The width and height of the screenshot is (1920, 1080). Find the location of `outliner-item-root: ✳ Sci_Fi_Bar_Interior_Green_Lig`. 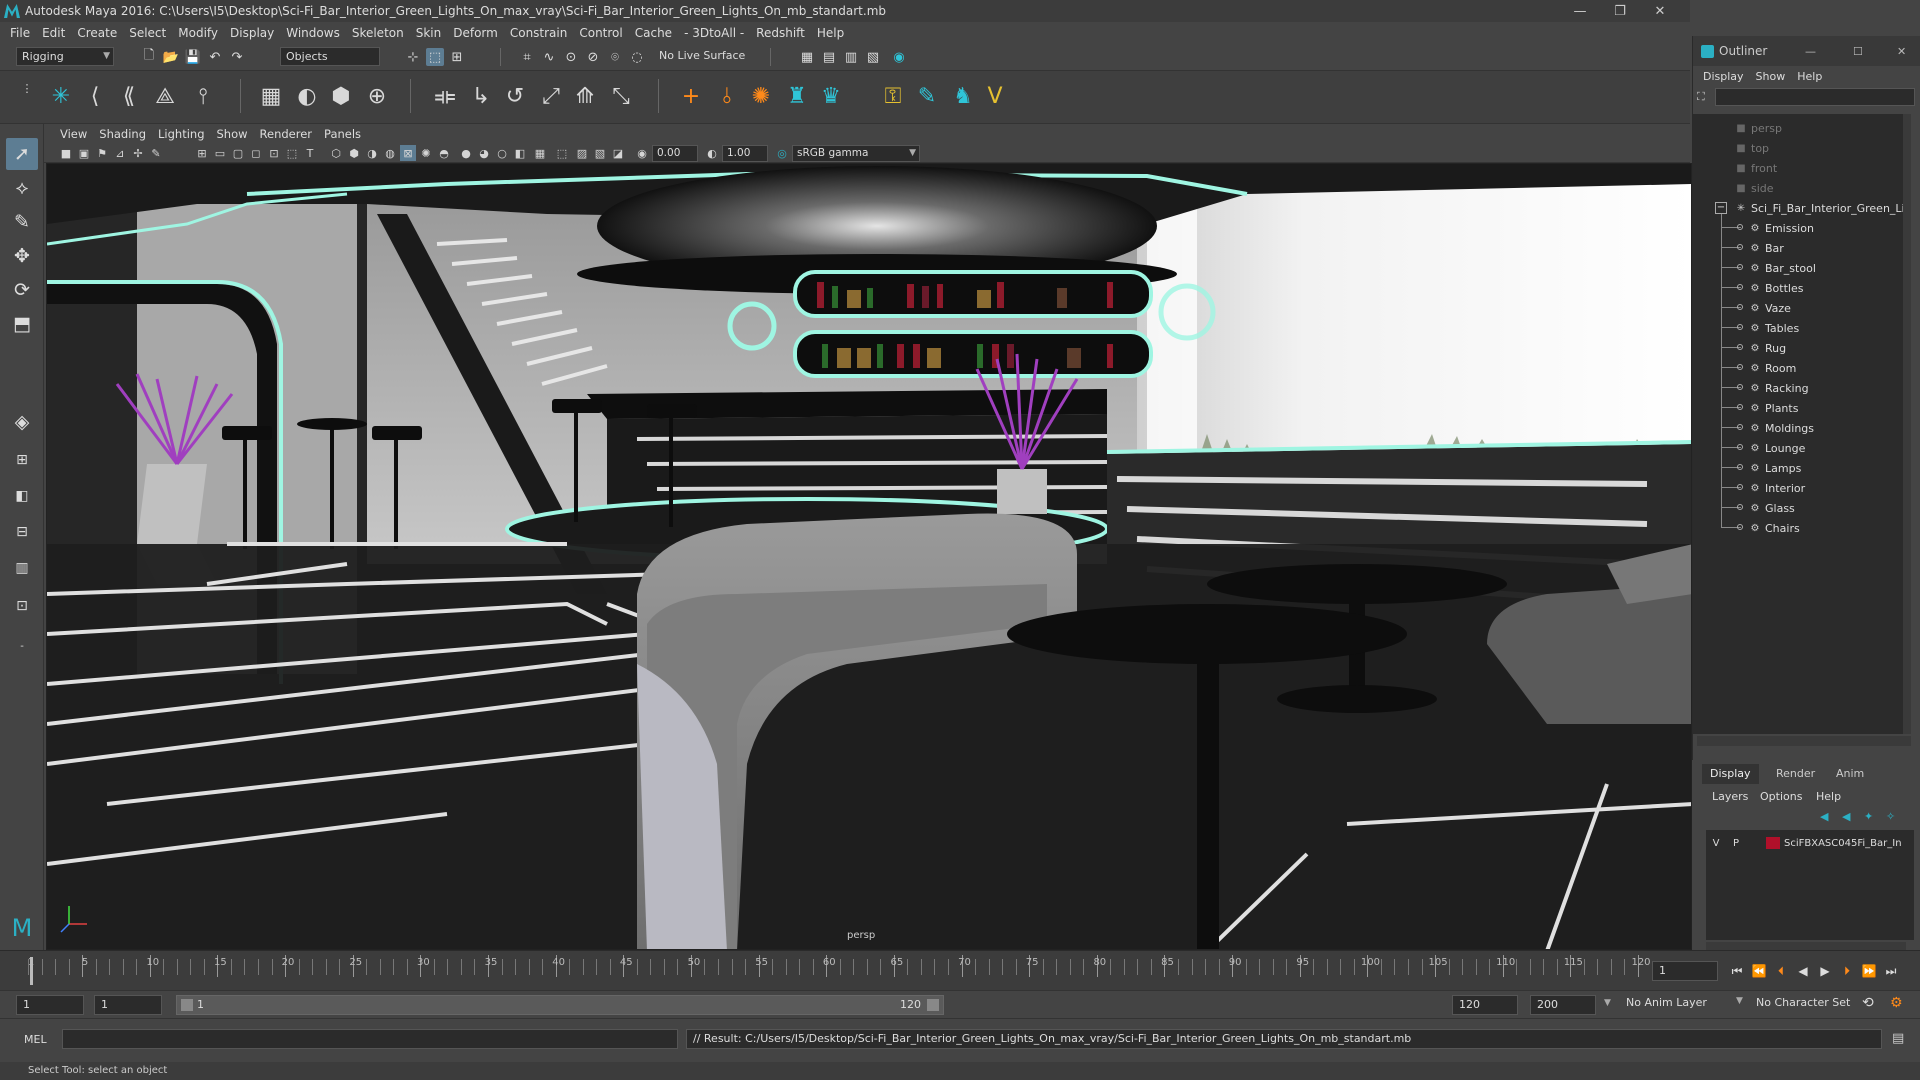

outliner-item-root: ✳ Sci_Fi_Bar_Interior_Green_Lig is located at coordinates (1822, 208).